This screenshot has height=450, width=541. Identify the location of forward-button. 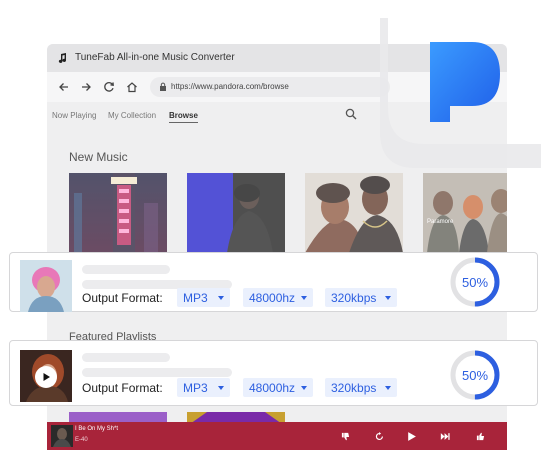
(86, 87).